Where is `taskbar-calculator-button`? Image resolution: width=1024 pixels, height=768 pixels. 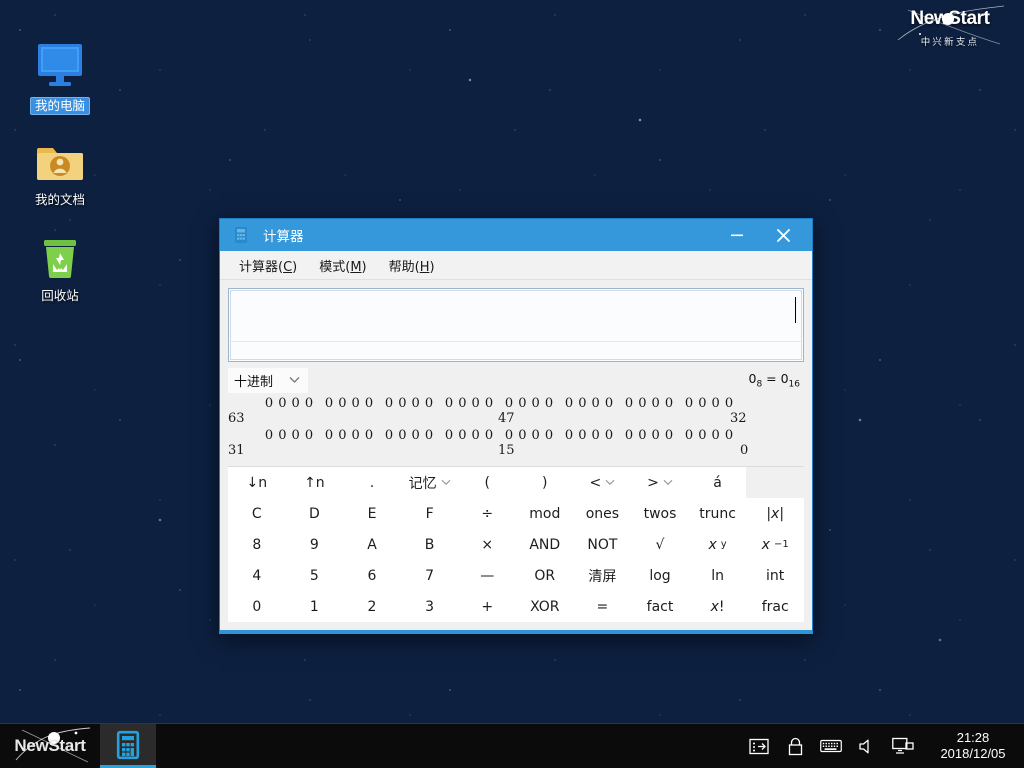 taskbar-calculator-button is located at coordinates (128, 746).